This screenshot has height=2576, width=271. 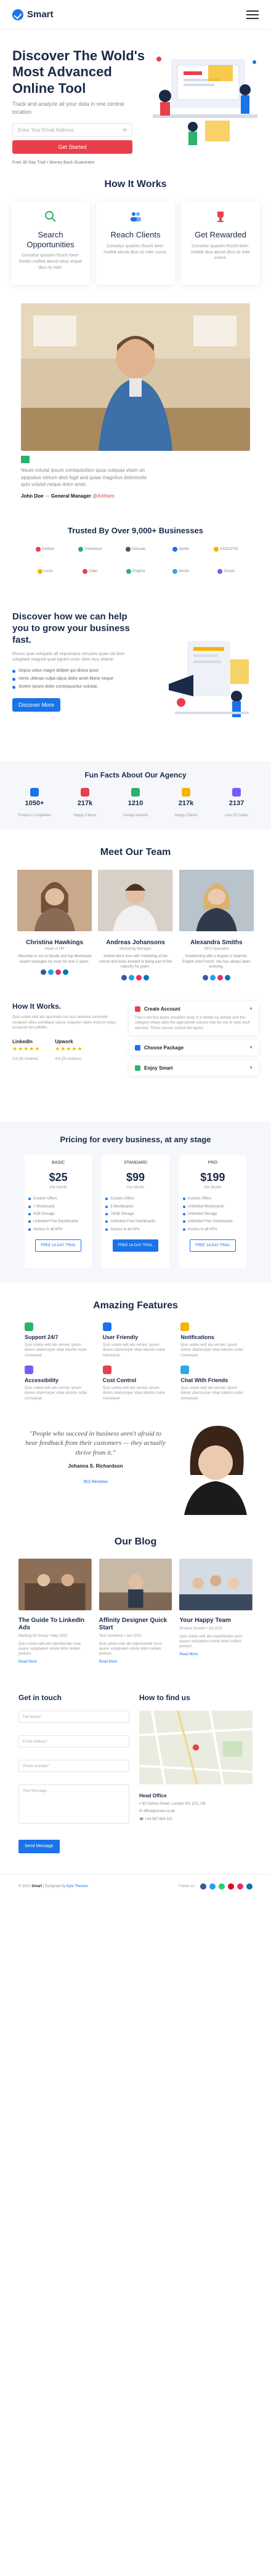 What do you see at coordinates (215, 1468) in the screenshot?
I see `testimonial-woman-photo` at bounding box center [215, 1468].